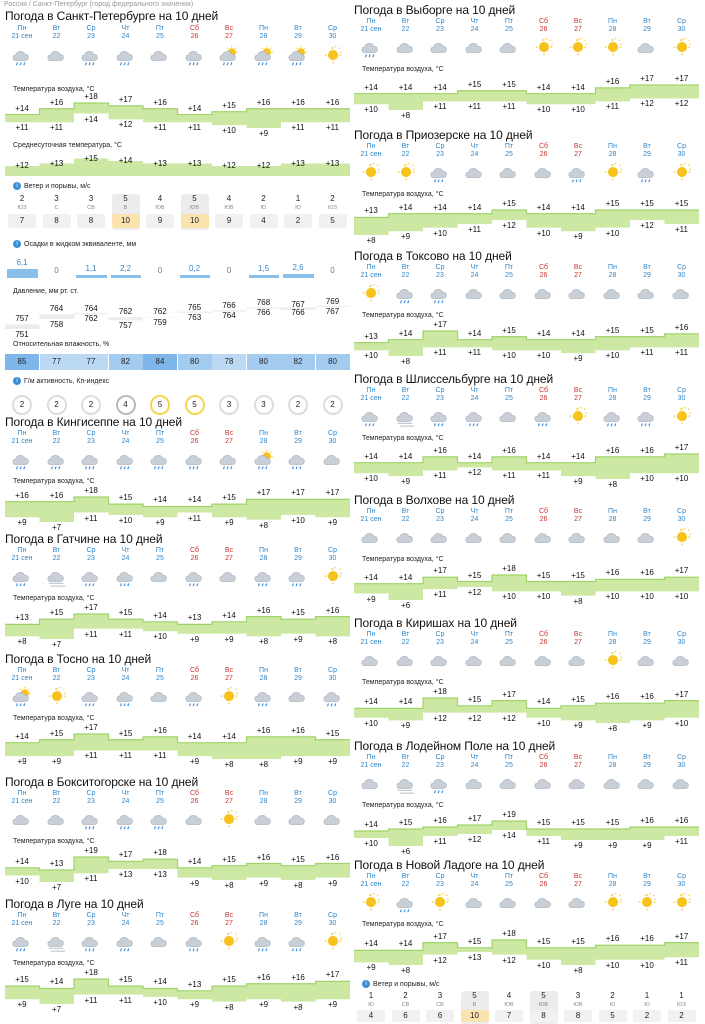  Describe the element at coordinates (84, 539) in the screenshot. I see `city-title: Погода в Гатчине на 10 дней` at that location.